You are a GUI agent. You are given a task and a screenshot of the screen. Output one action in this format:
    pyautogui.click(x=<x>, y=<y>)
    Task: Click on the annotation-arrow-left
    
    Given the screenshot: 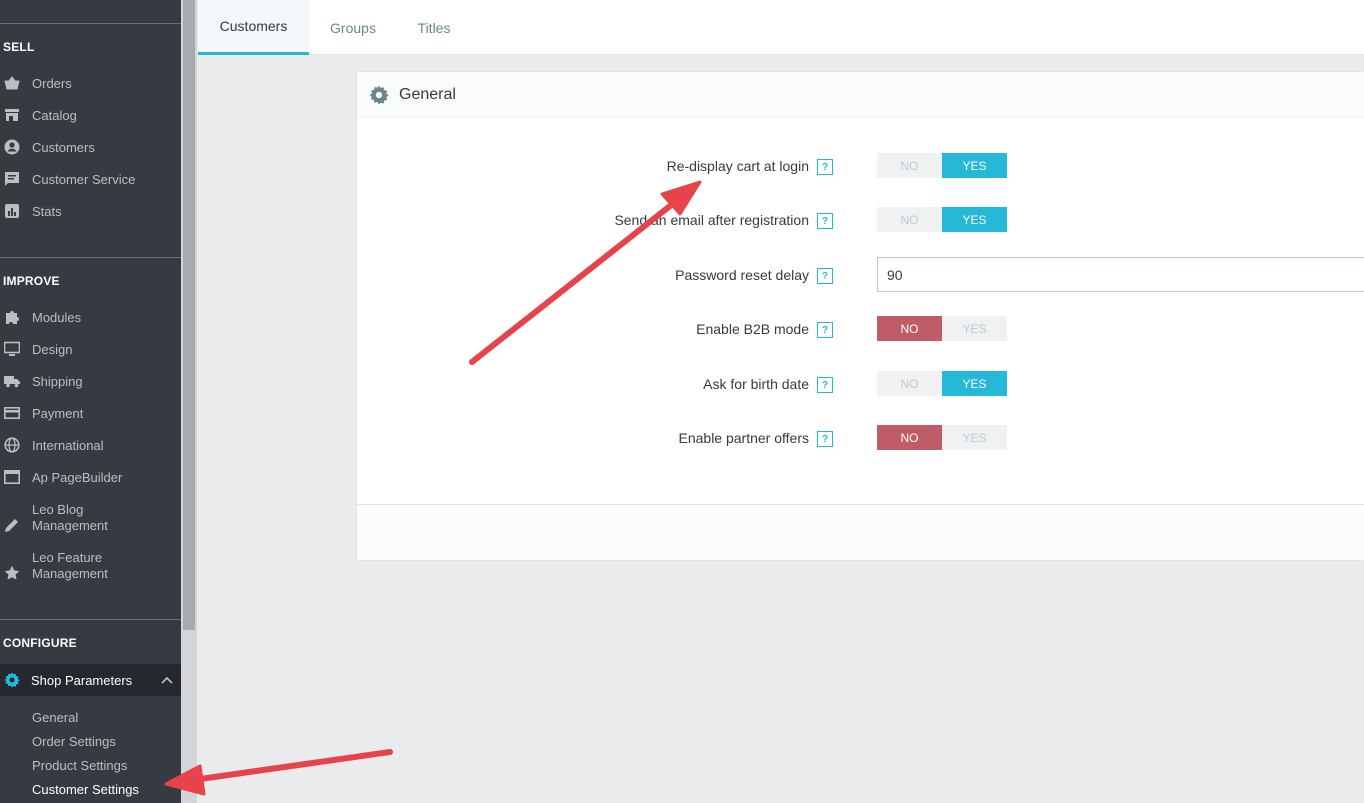 What is the action you would take?
    pyautogui.click(x=278, y=772)
    